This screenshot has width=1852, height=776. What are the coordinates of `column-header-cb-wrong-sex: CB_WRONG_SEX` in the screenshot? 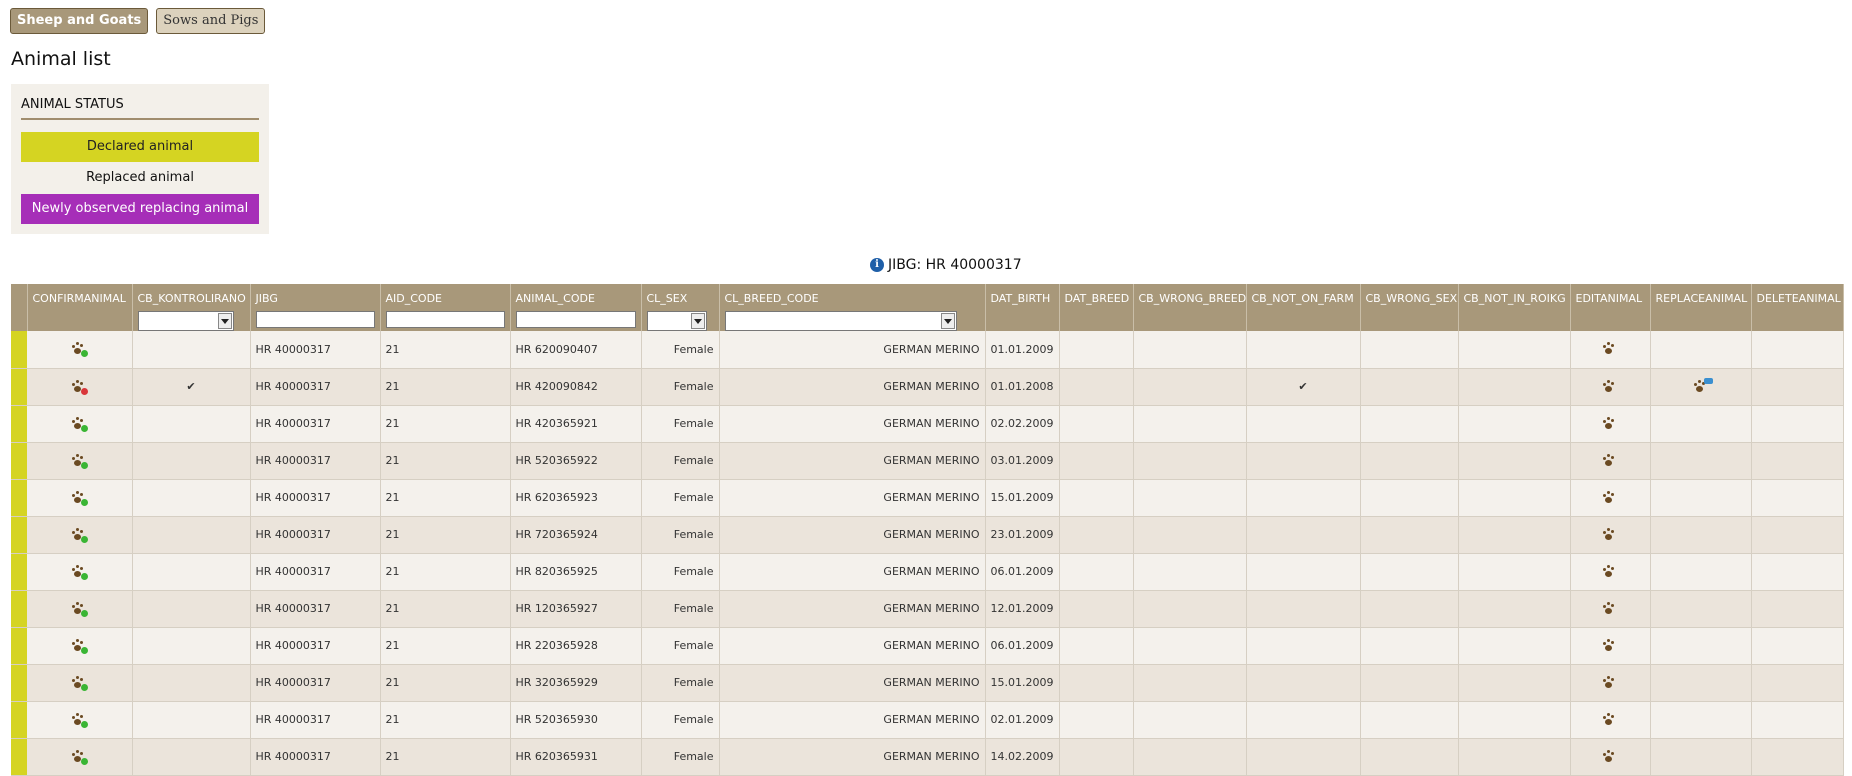 It's located at (1409, 307).